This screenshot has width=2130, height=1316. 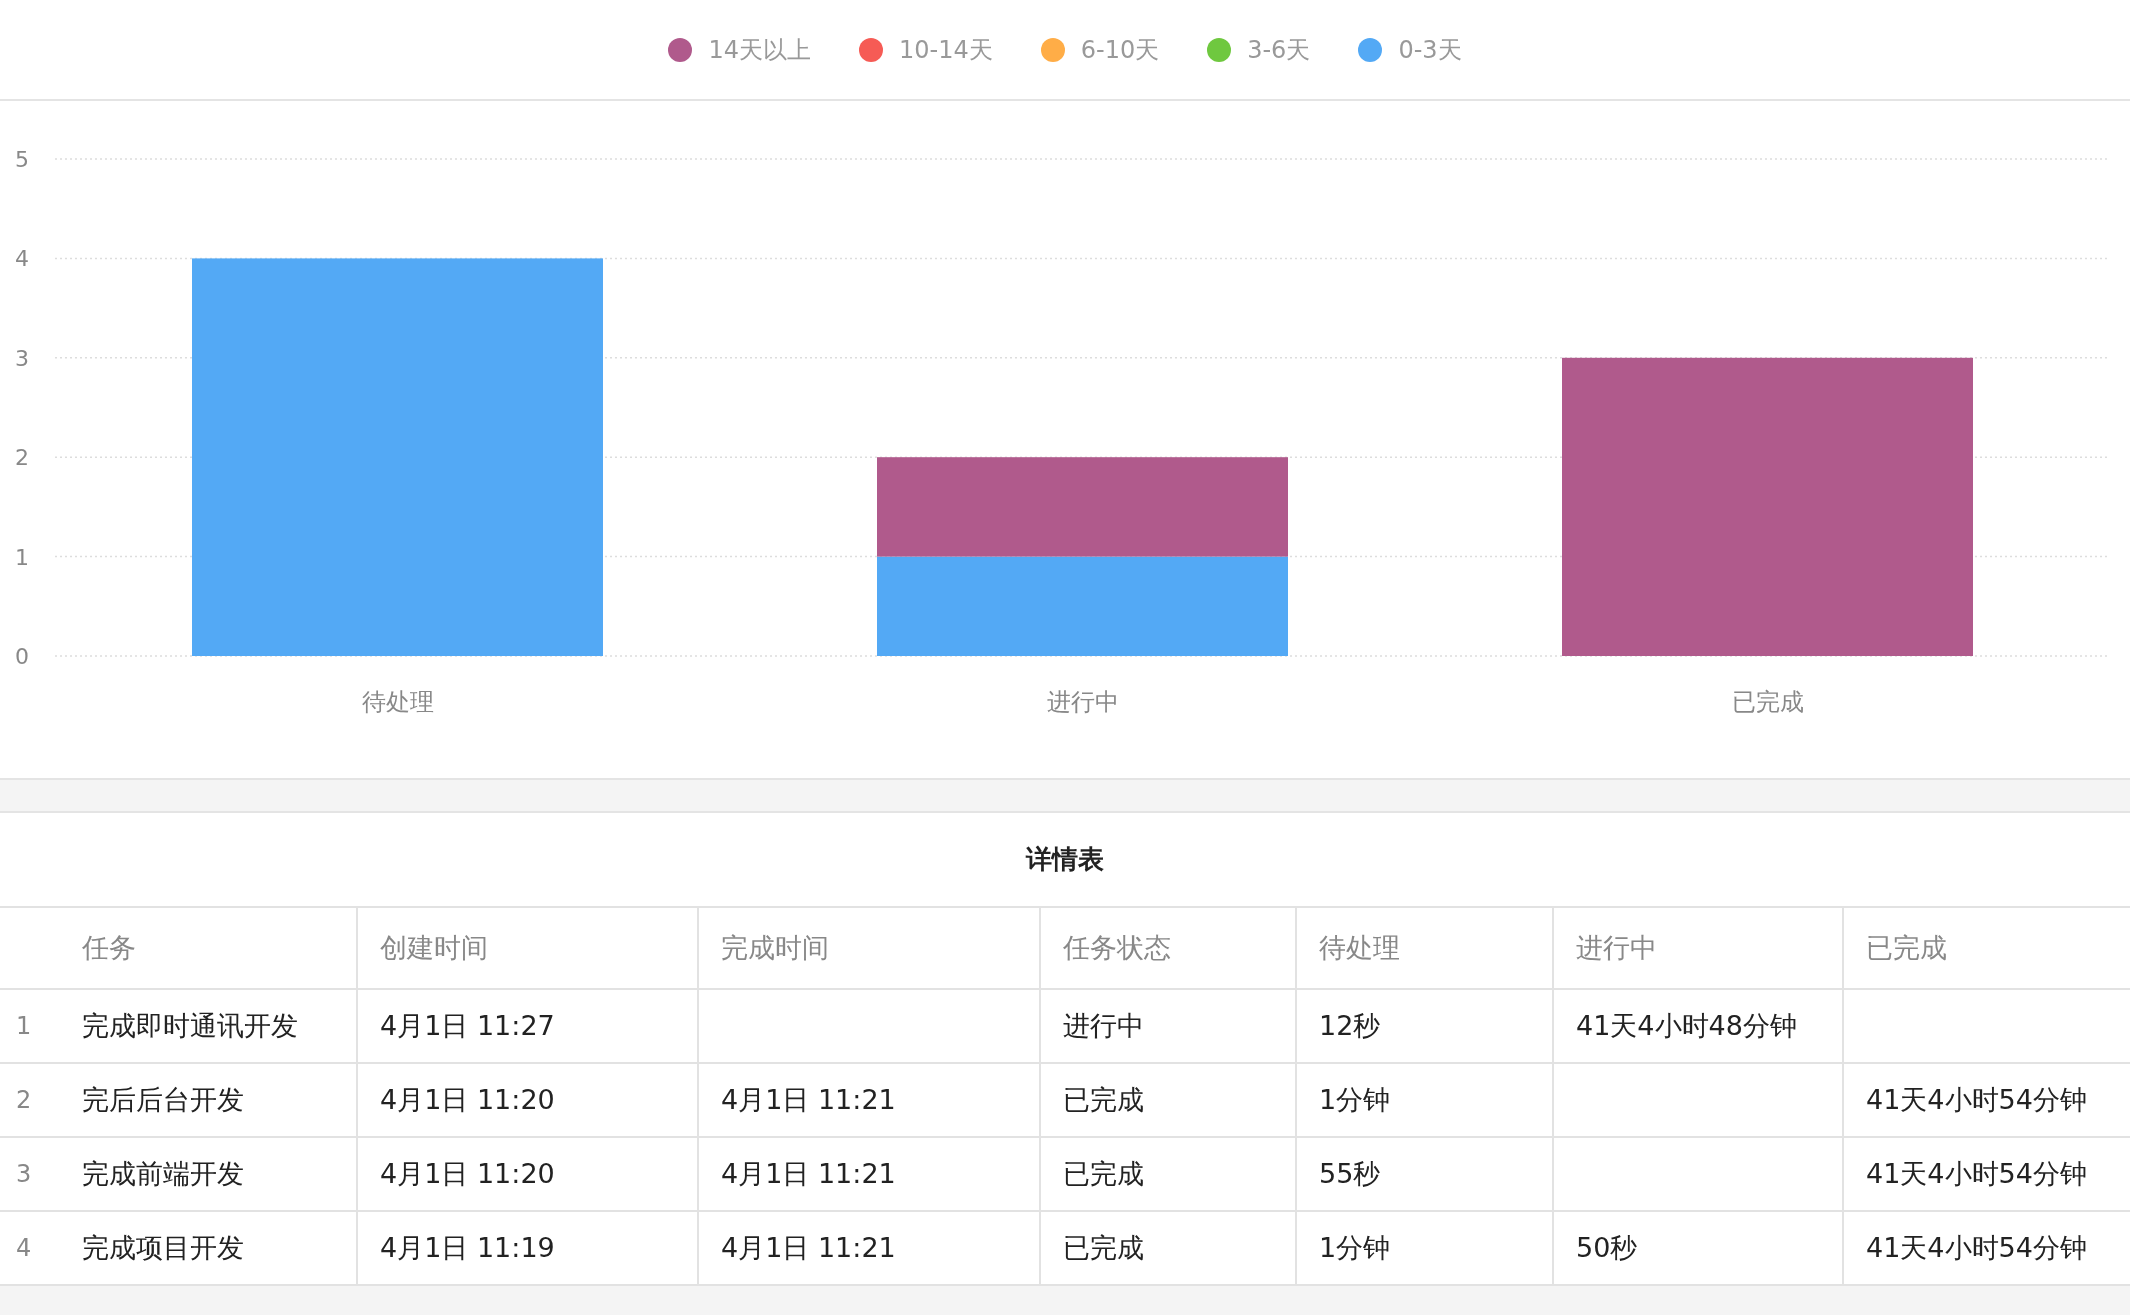 I want to click on table-cell: 完成项目开发, so click(x=163, y=1247).